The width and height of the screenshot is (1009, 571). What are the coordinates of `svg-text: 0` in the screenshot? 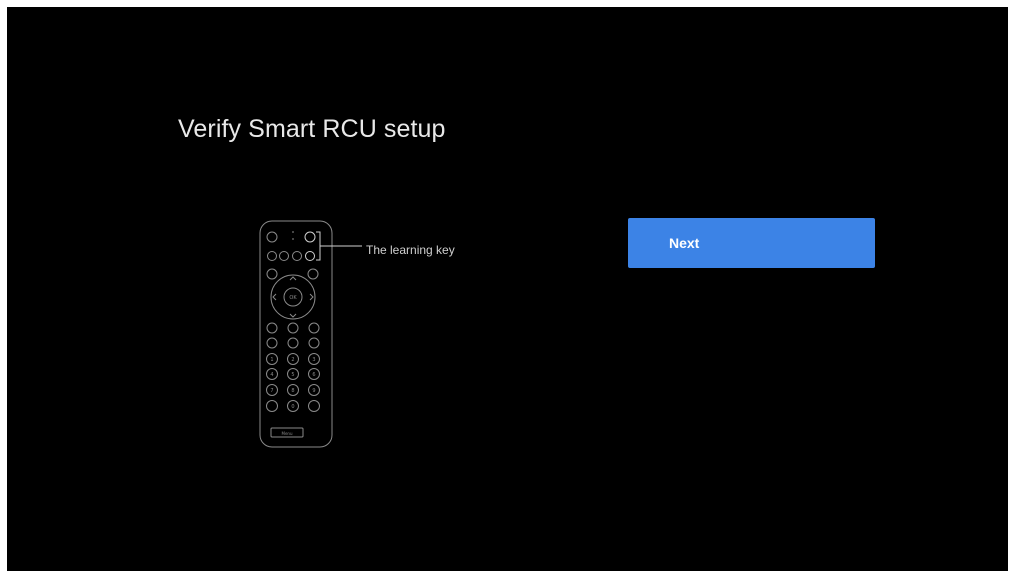 It's located at (292, 407).